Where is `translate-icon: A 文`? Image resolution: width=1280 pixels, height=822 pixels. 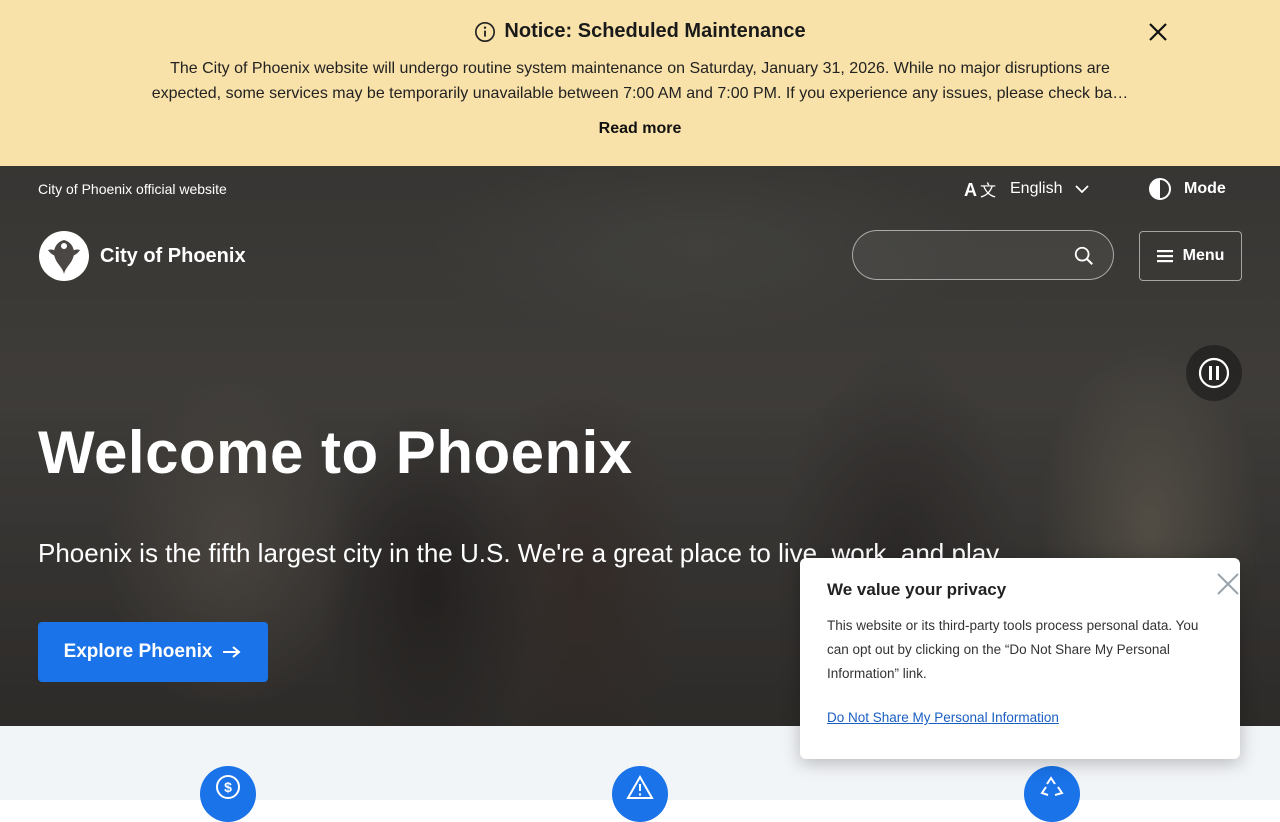
translate-icon: A 文 is located at coordinates (980, 190).